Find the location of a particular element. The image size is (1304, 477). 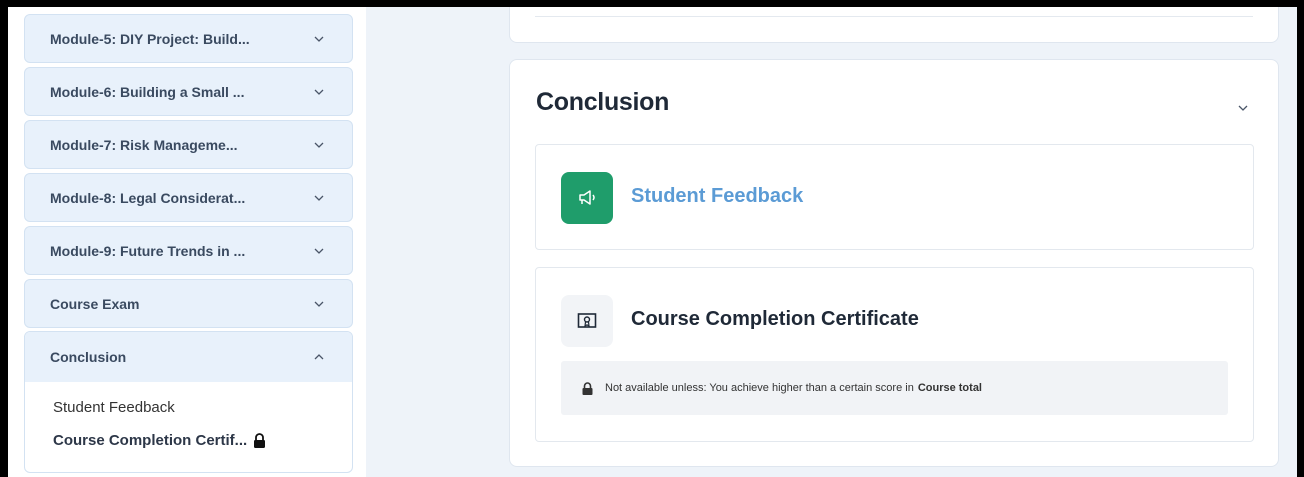

sidebar-conclusion-toggle: Conclusion is located at coordinates (188, 357).